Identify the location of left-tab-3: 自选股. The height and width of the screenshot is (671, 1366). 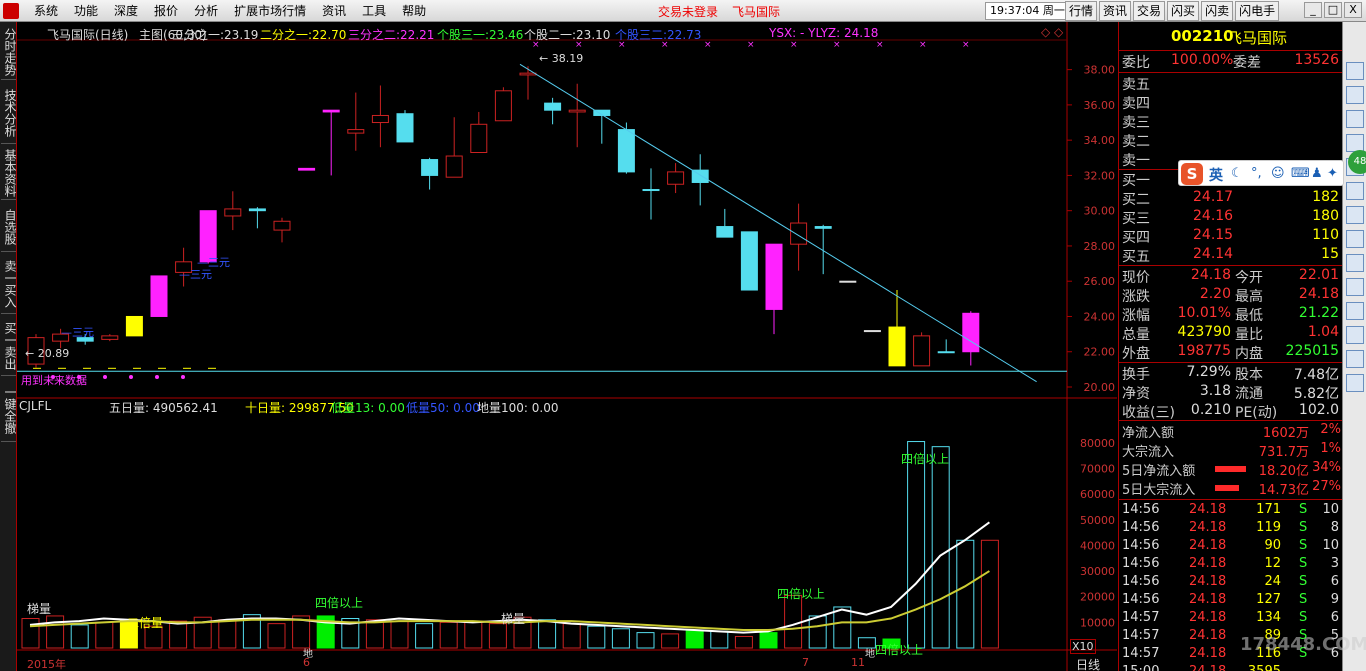
(9, 227).